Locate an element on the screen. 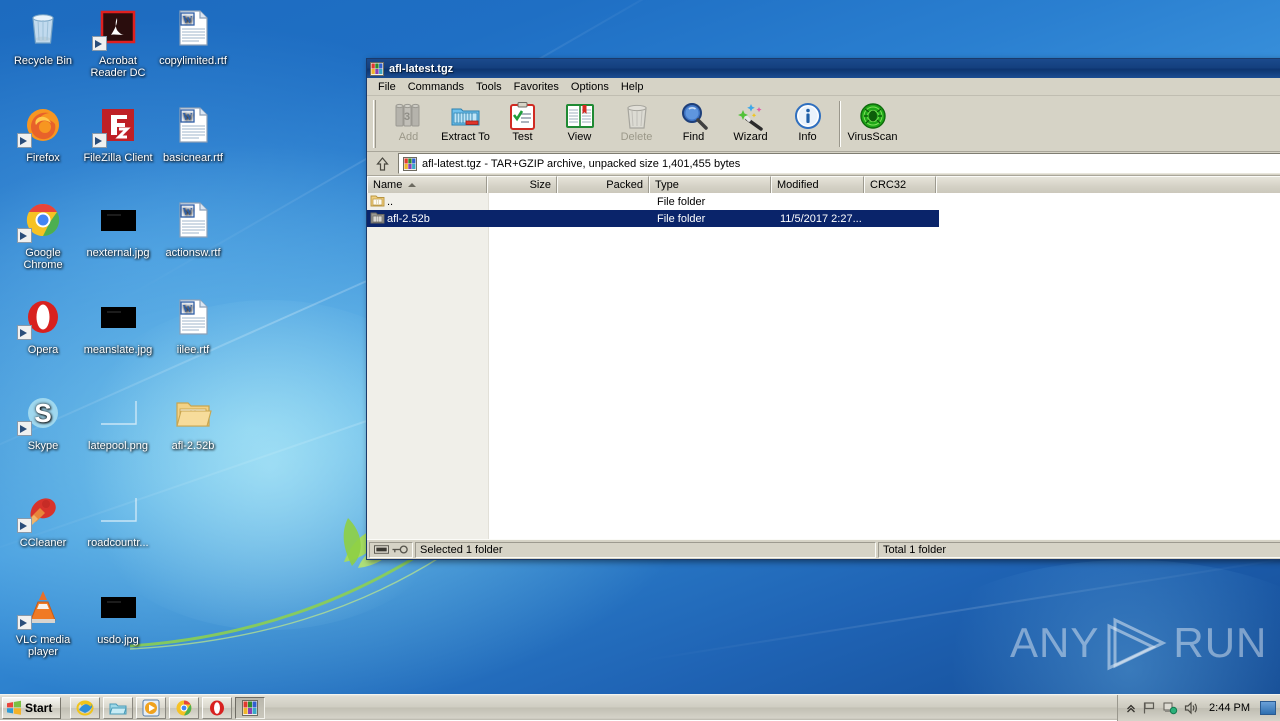  menu-item-favorites: Favorites is located at coordinates (536, 87).